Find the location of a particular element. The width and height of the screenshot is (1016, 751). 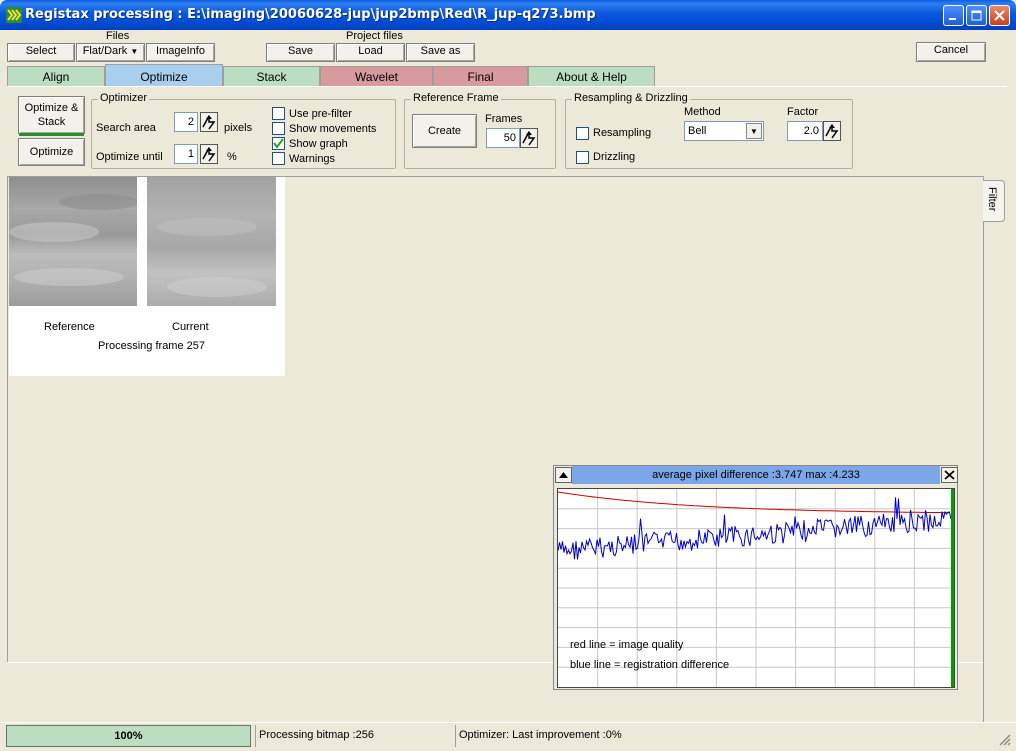

load-button: Load is located at coordinates (370, 52).